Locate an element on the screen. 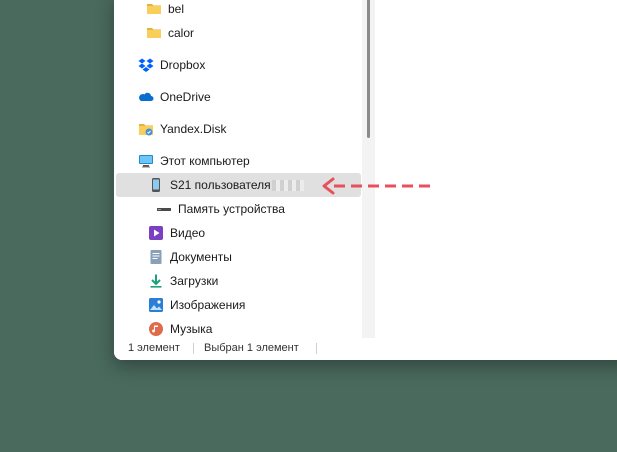 The width and height of the screenshot is (617, 452). pointer-arrow-icon is located at coordinates (377, 186).